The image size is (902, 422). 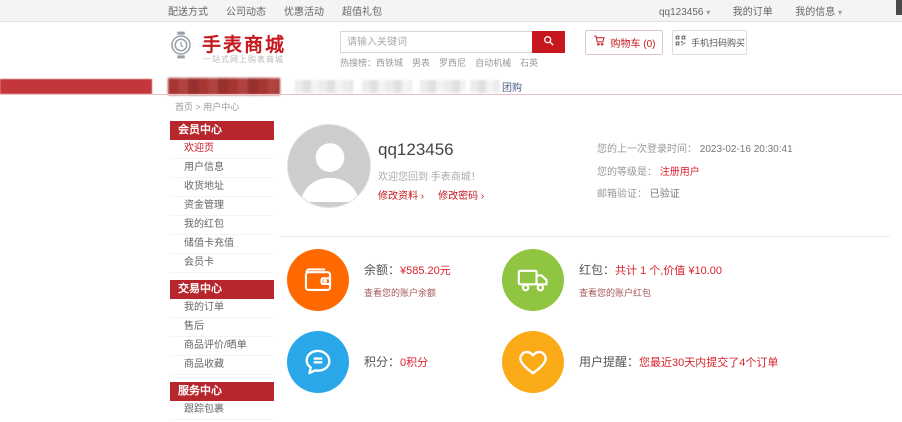 I want to click on nav-red-bar, so click(x=76, y=86).